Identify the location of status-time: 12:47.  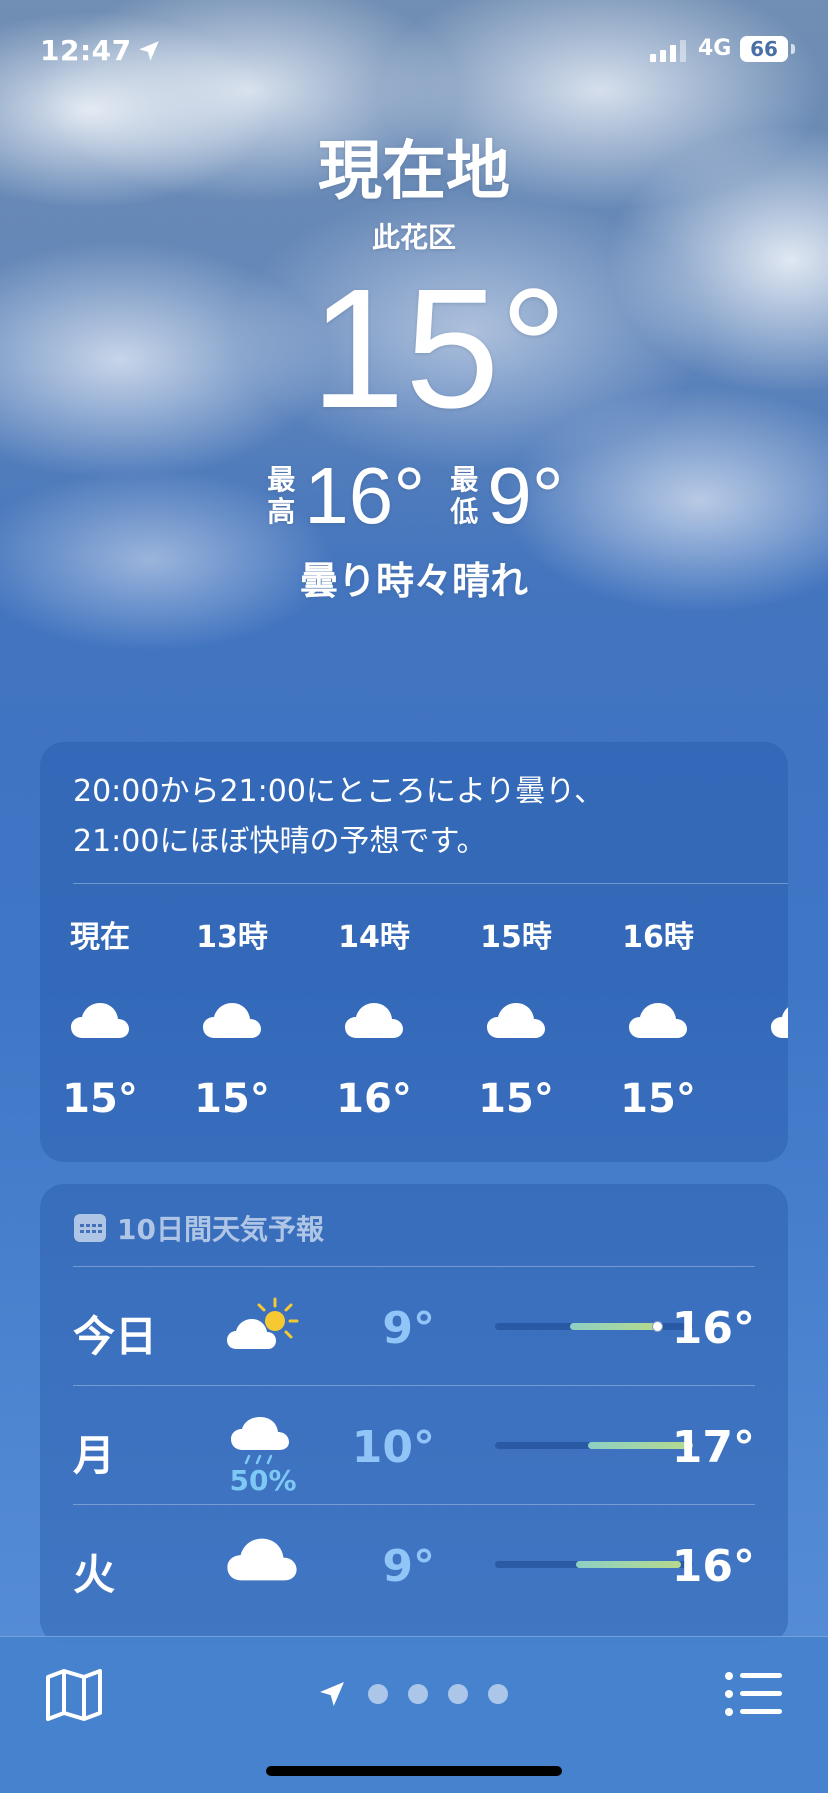
(86, 50).